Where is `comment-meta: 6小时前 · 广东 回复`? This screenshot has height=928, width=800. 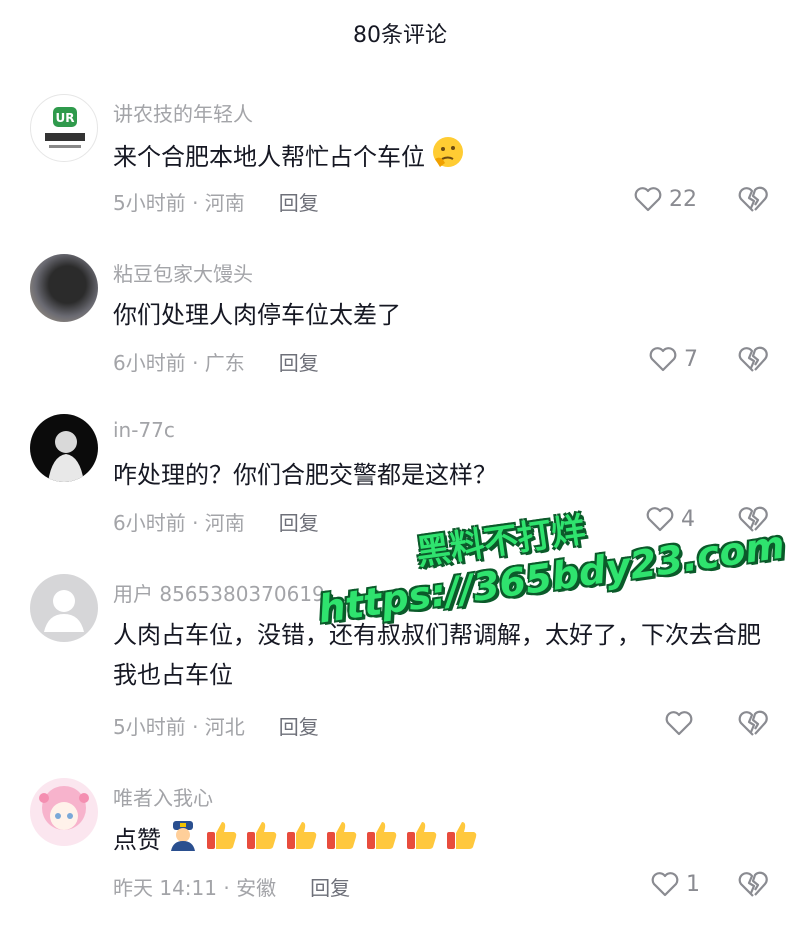
comment-meta: 6小时前 · 广东 回复 is located at coordinates (216, 361).